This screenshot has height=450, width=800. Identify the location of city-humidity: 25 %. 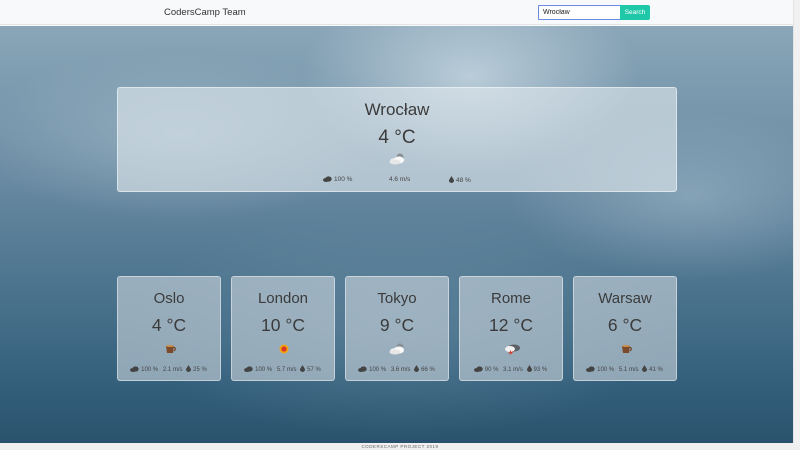
(197, 369).